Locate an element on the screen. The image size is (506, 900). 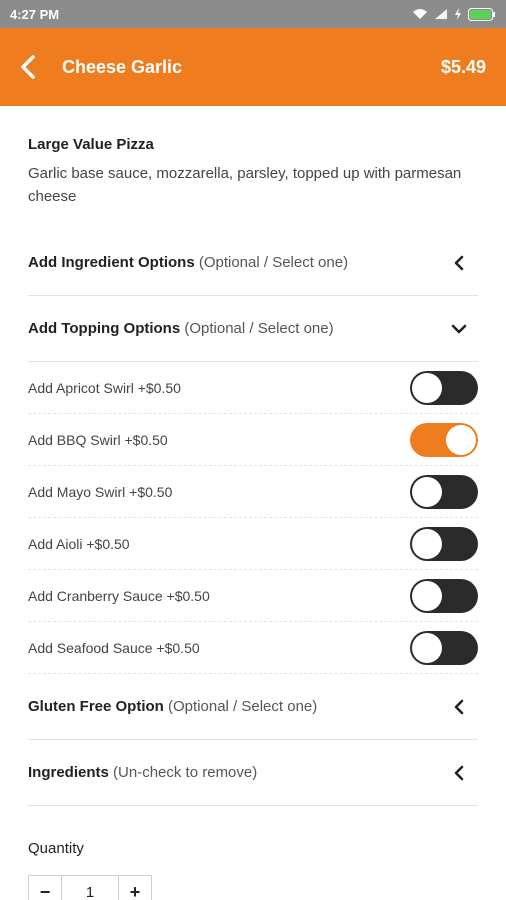
signal-icon is located at coordinates (441, 14).